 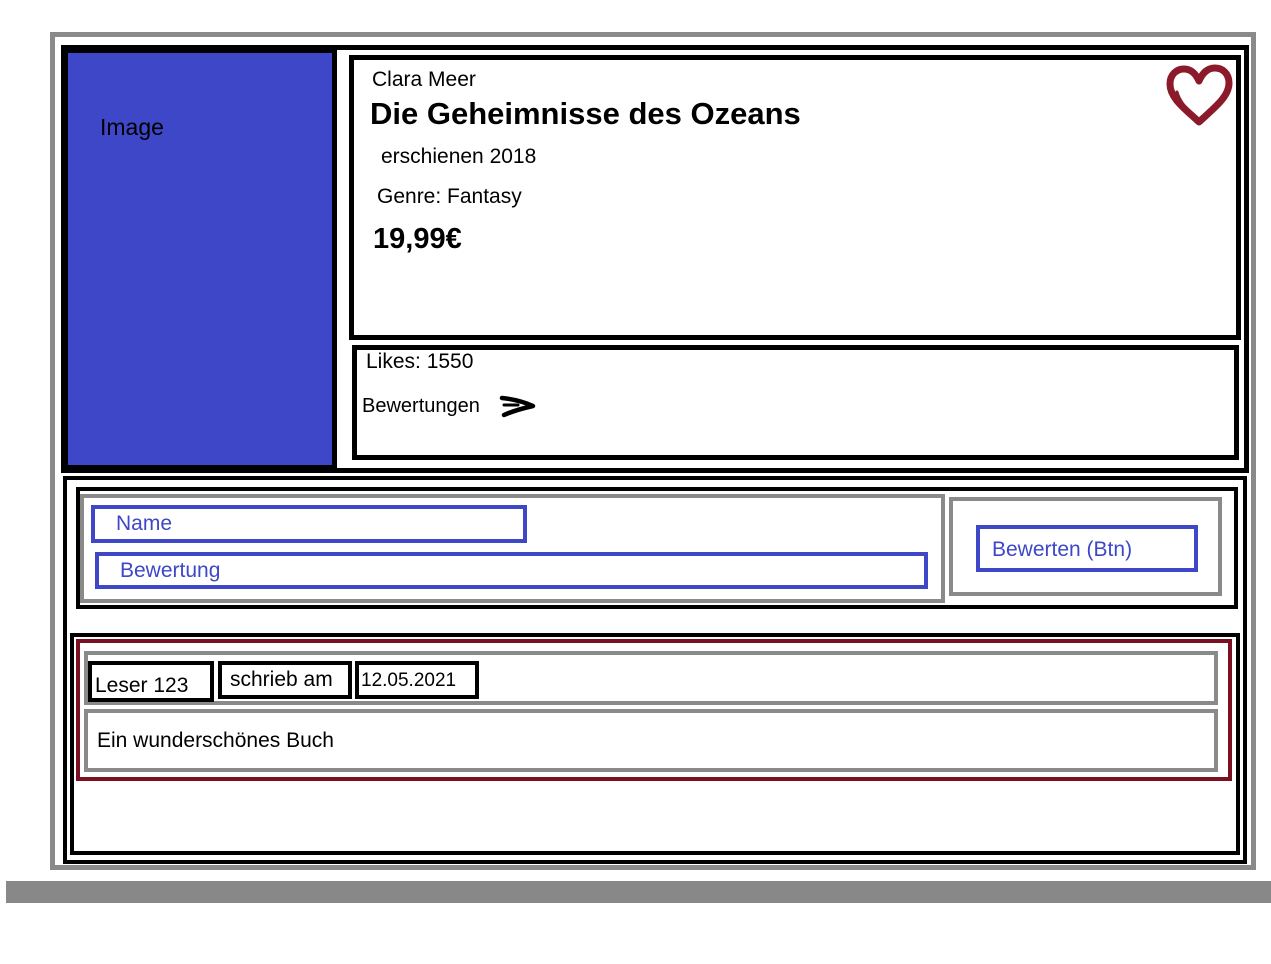 What do you see at coordinates (421, 406) in the screenshot?
I see `reviews-link: Bewertungen` at bounding box center [421, 406].